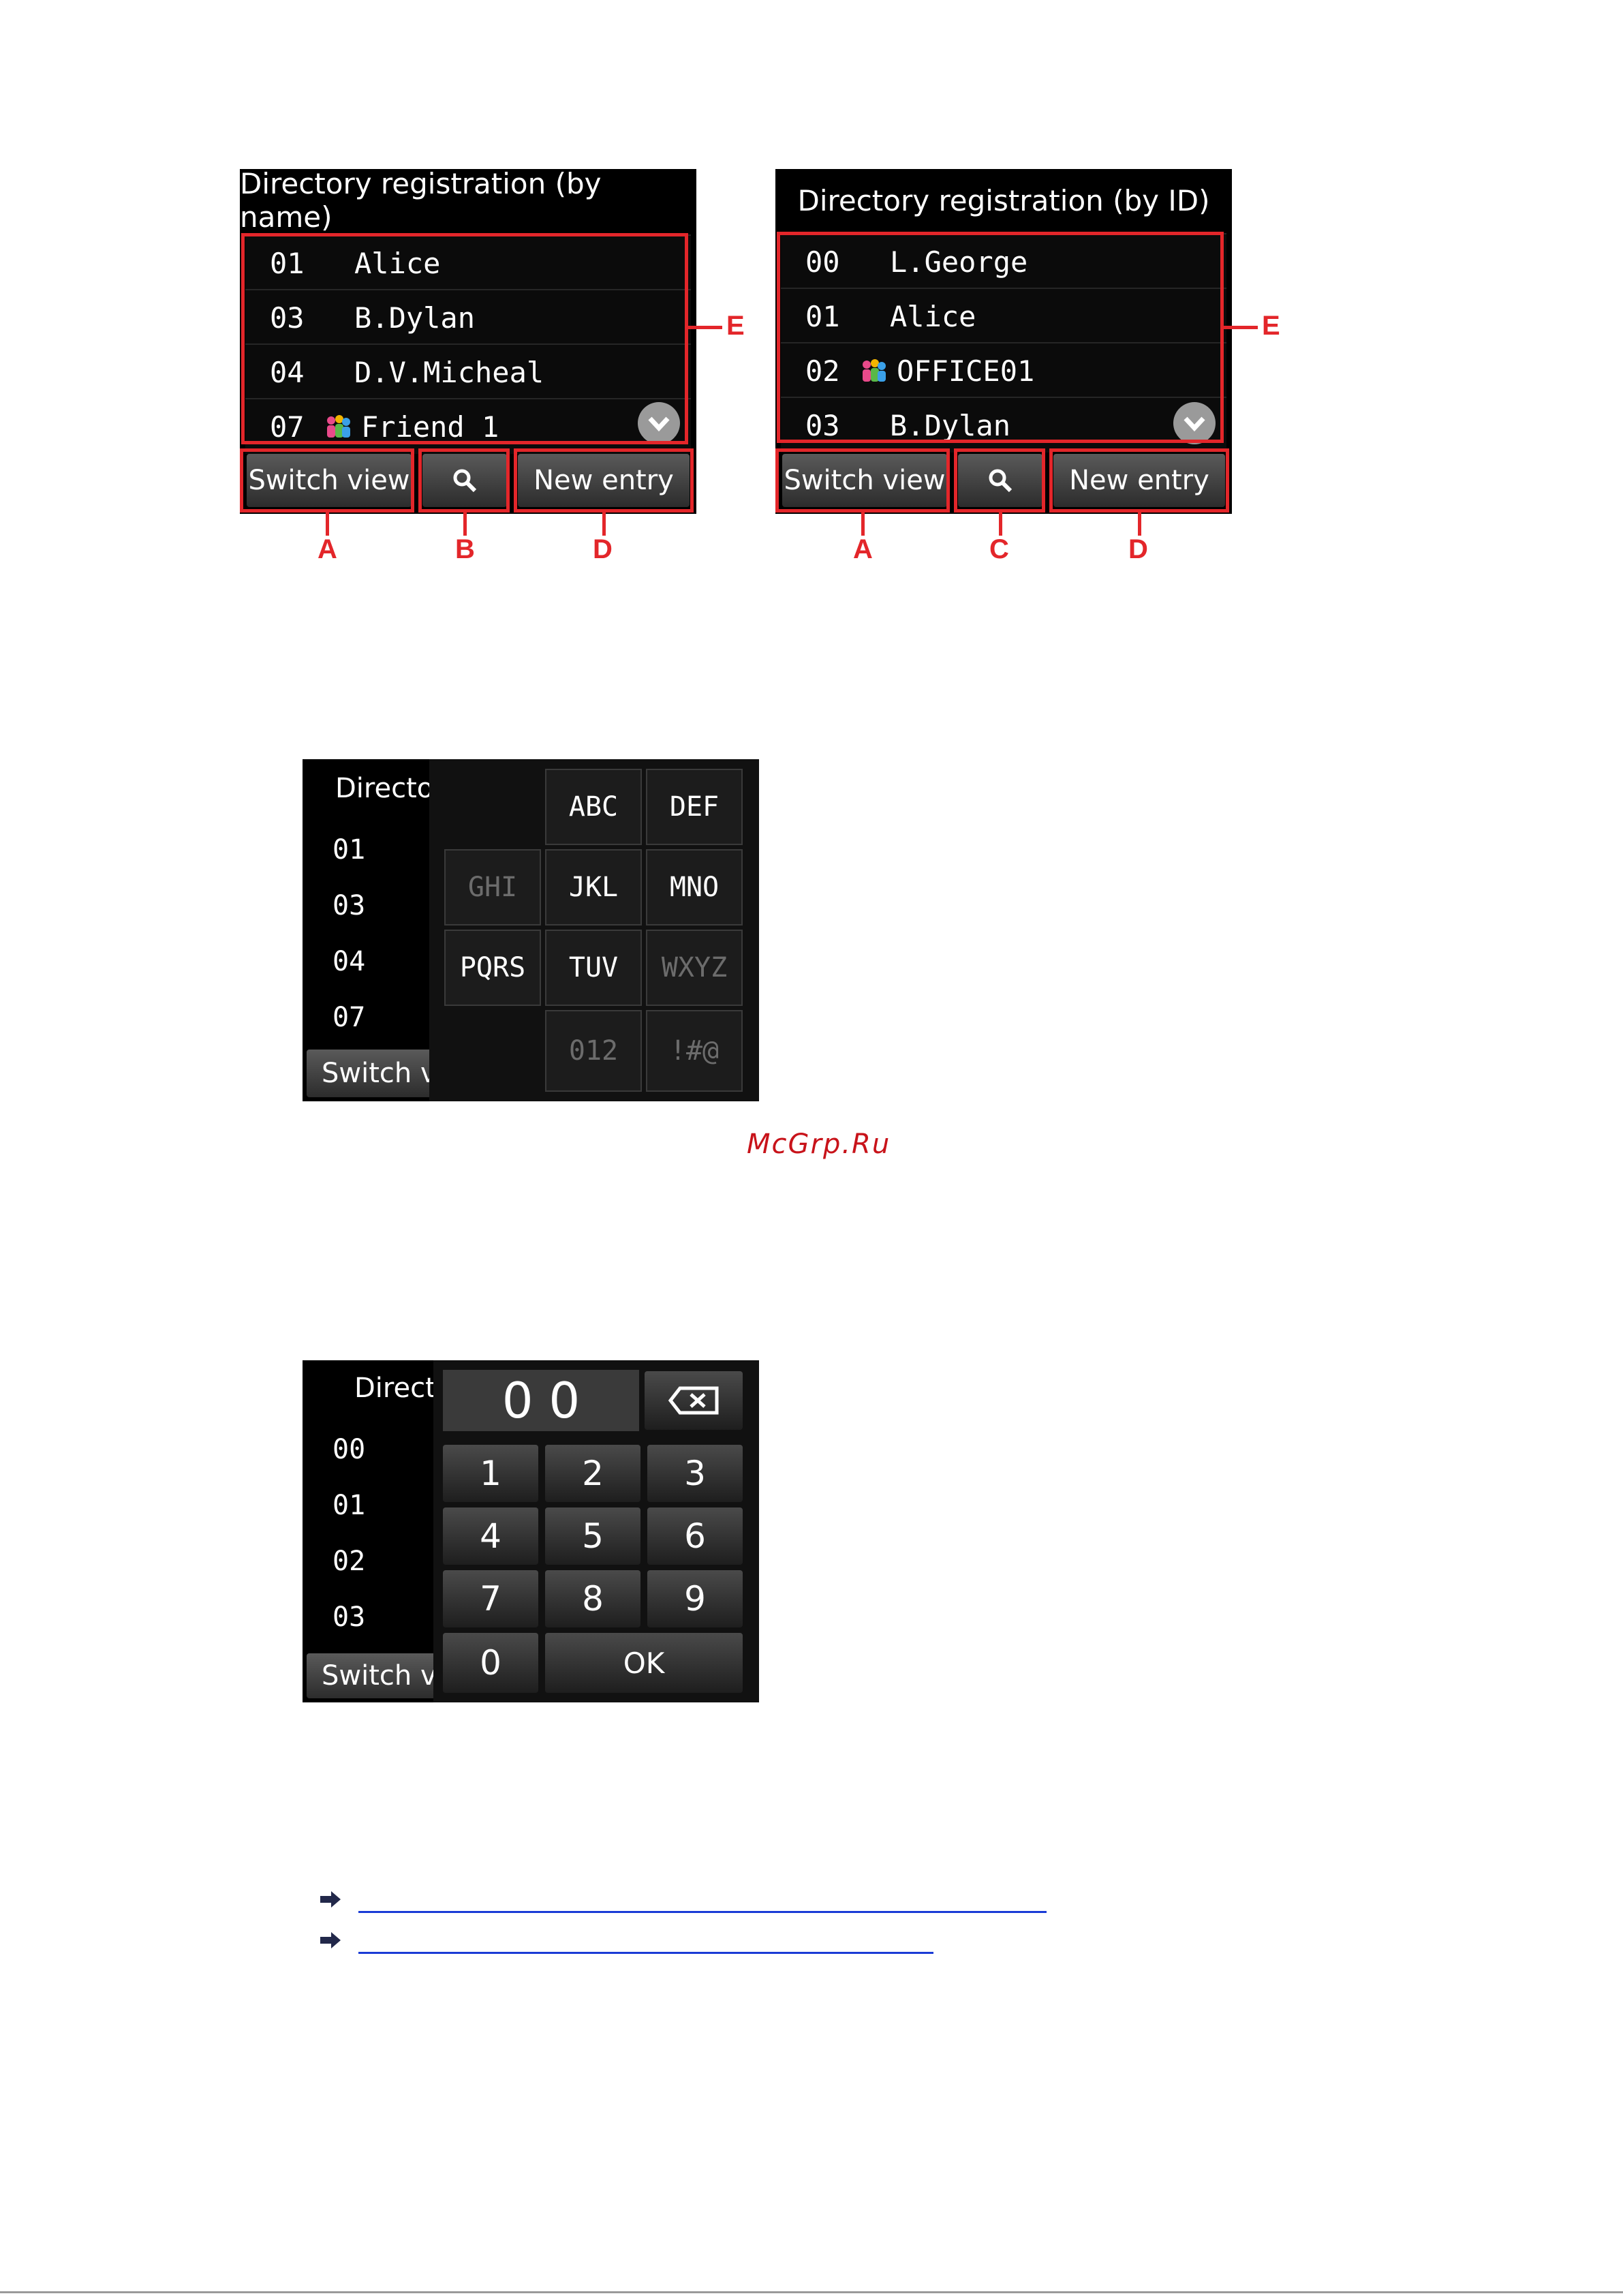  Describe the element at coordinates (694, 968) in the screenshot. I see `key-wxyz: WXYZ` at that location.